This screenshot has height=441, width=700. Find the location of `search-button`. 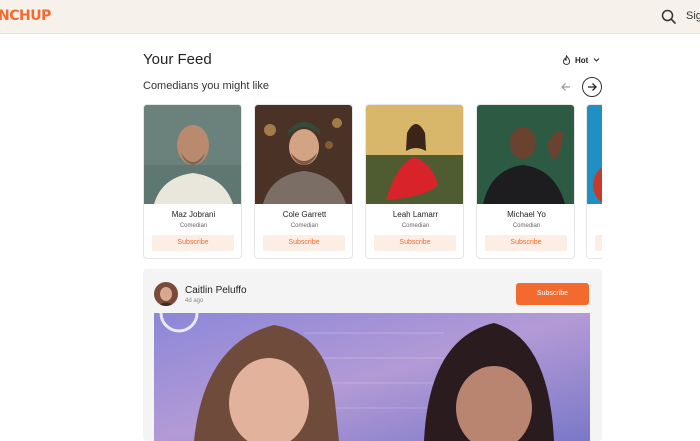

search-button is located at coordinates (669, 17).